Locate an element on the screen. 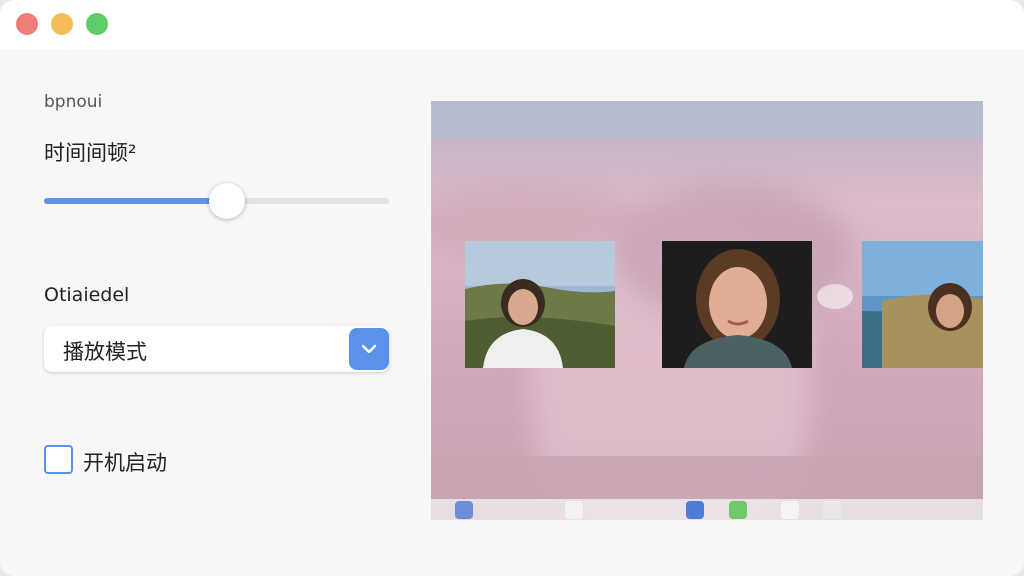 This screenshot has width=1024, height=576. close-window-button is located at coordinates (27, 24).